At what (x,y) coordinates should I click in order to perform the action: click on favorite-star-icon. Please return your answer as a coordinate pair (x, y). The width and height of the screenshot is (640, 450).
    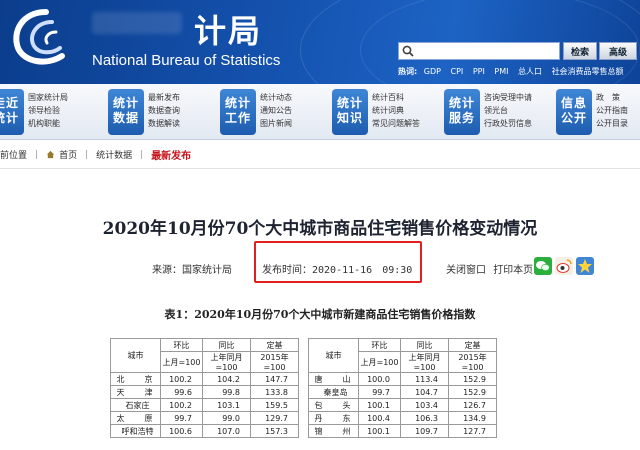
    Looking at the image, I should click on (585, 266).